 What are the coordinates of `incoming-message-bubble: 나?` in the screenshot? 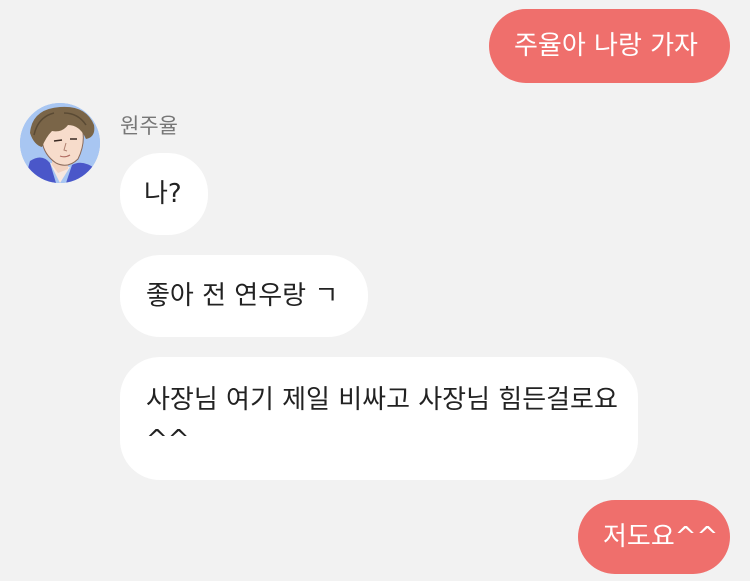 It's located at (164, 194).